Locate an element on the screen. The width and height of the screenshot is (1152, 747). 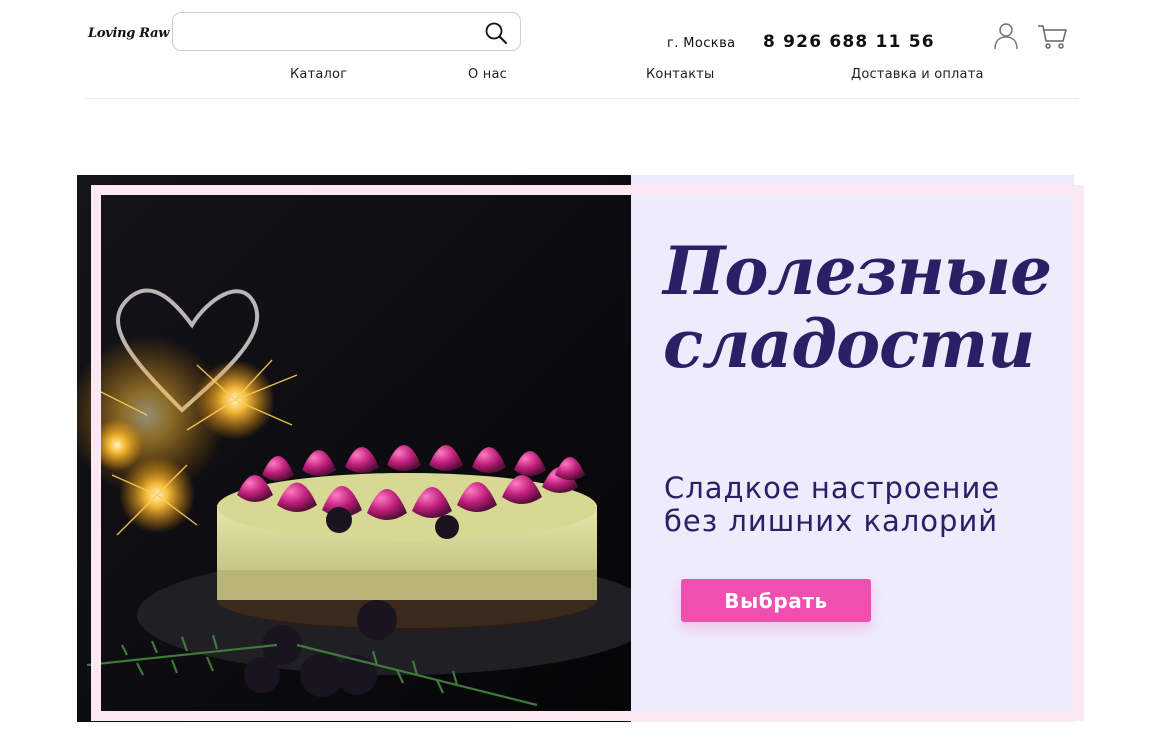
hero-subtitle: Сладкое настроение без лишних калорий is located at coordinates (864, 505).